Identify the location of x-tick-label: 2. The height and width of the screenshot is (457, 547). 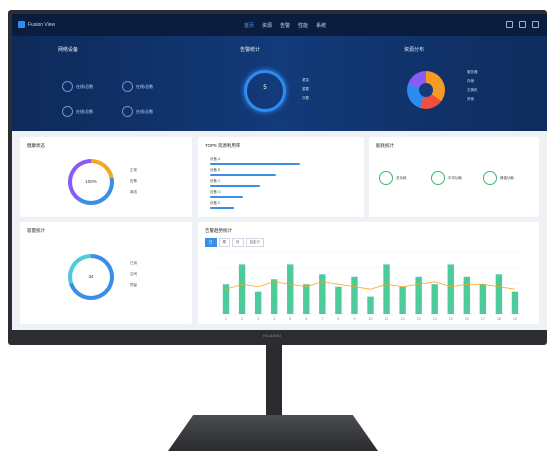
(242, 319).